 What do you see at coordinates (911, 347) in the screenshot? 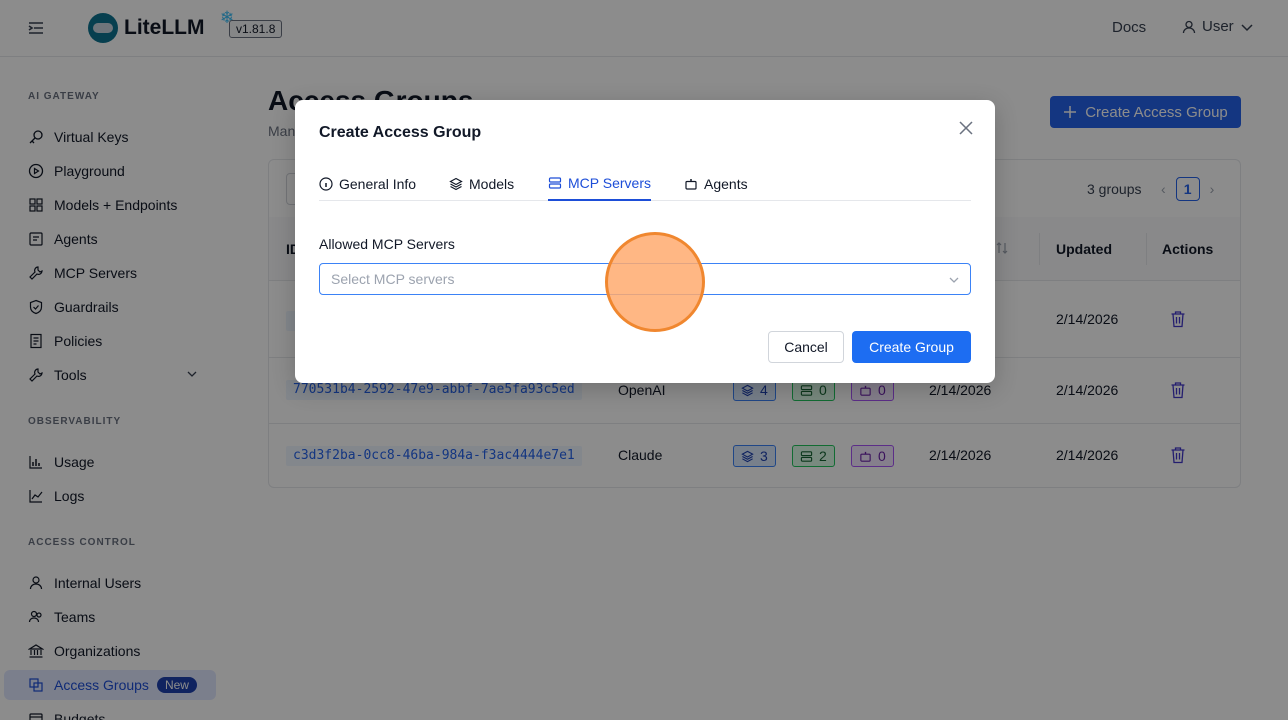
I see `create-group-button: Create Group` at bounding box center [911, 347].